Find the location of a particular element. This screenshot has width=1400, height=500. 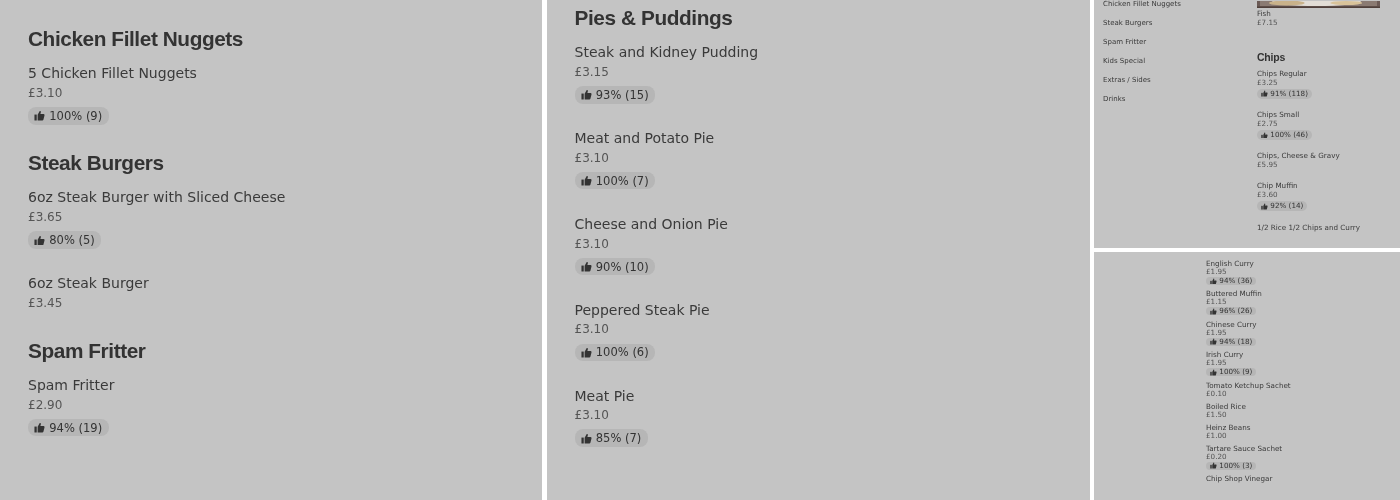

item-name: Meat Pie is located at coordinates (605, 396).